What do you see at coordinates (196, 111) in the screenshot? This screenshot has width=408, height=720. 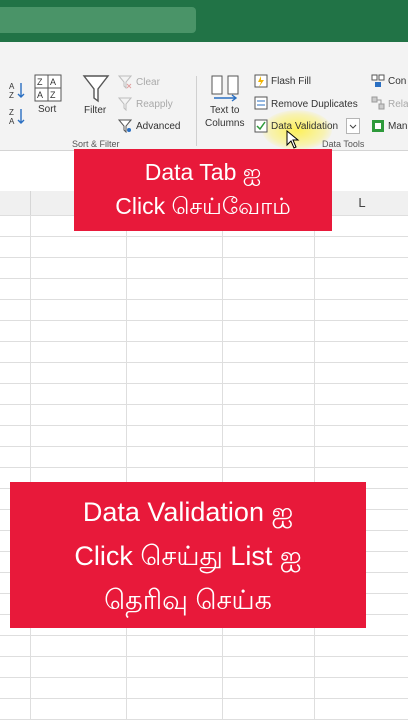 I see `ribbon-divider` at bounding box center [196, 111].